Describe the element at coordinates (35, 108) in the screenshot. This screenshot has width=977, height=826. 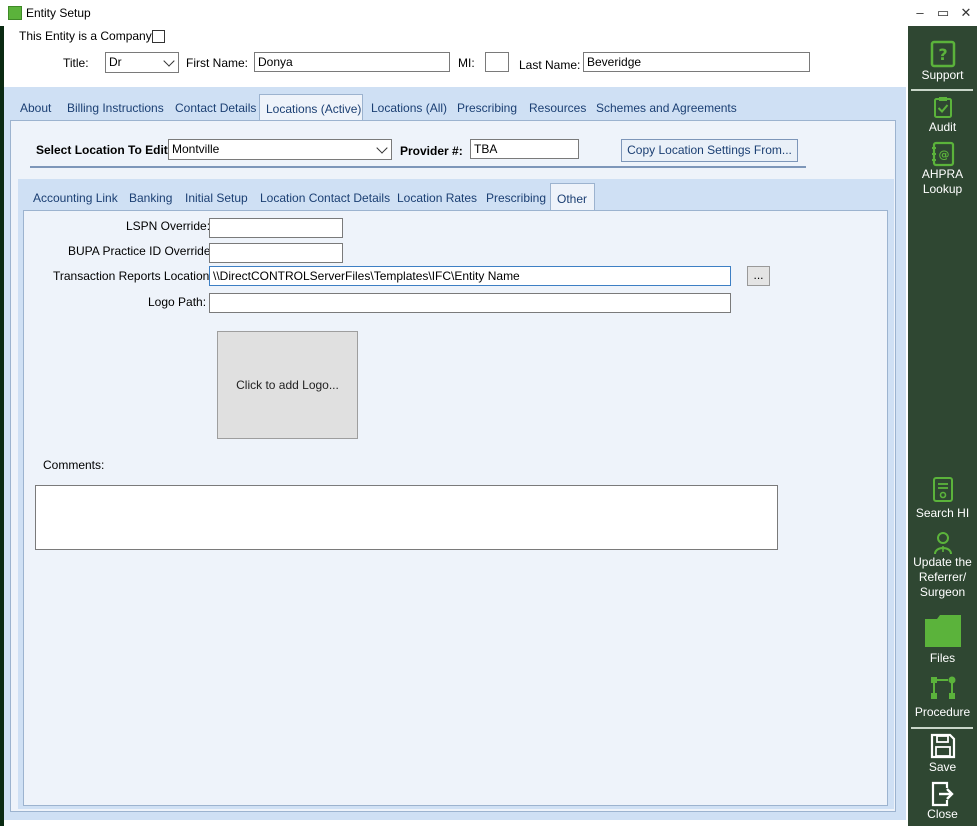
I see `tab-about: About` at that location.